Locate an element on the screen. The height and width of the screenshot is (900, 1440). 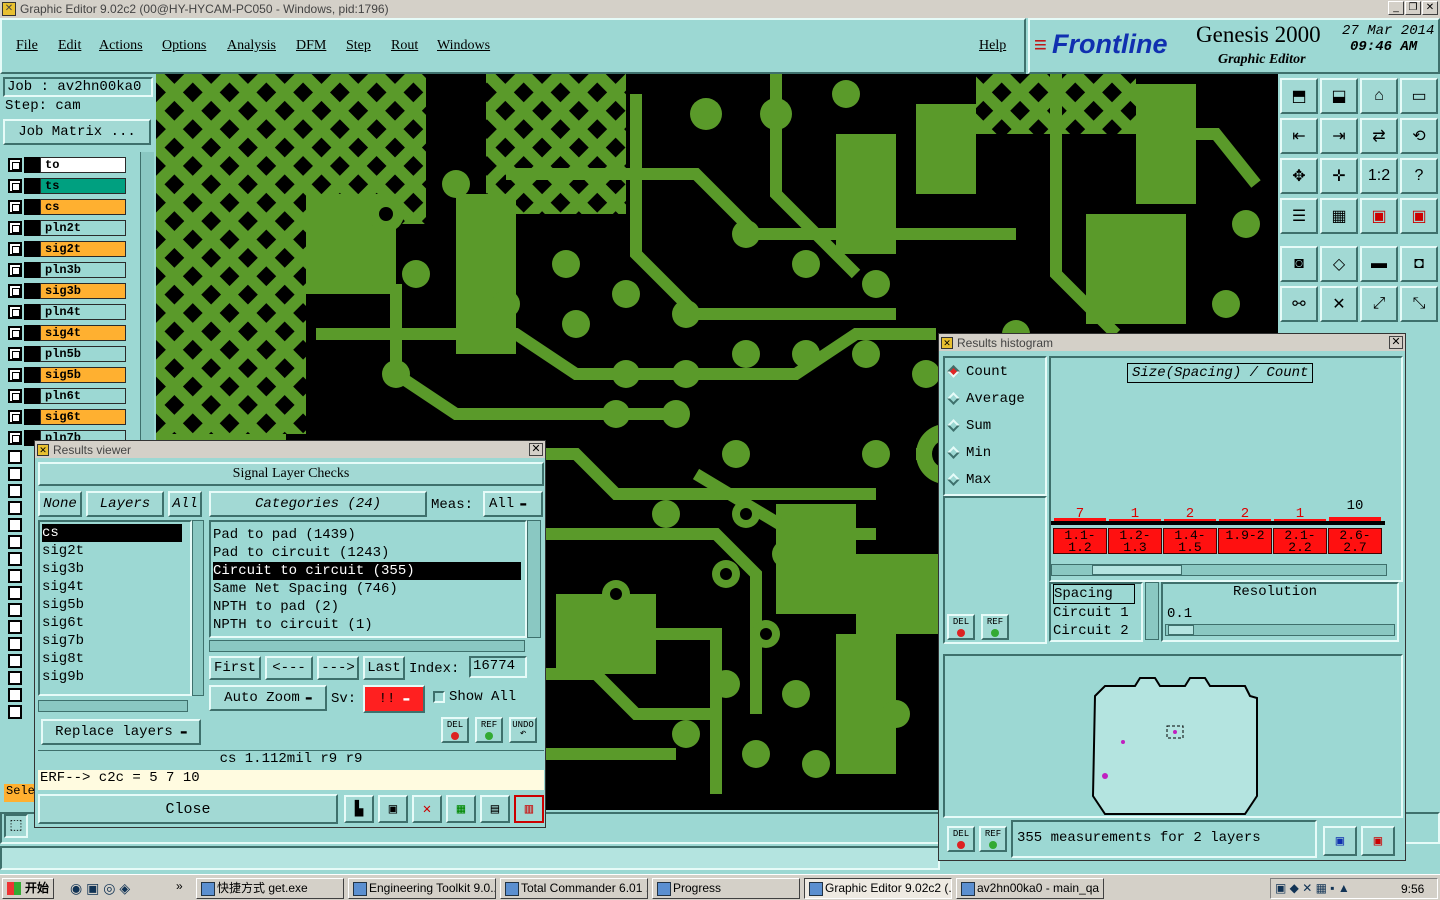
layer-row-sig4t: sig4t is located at coordinates (77, 333).